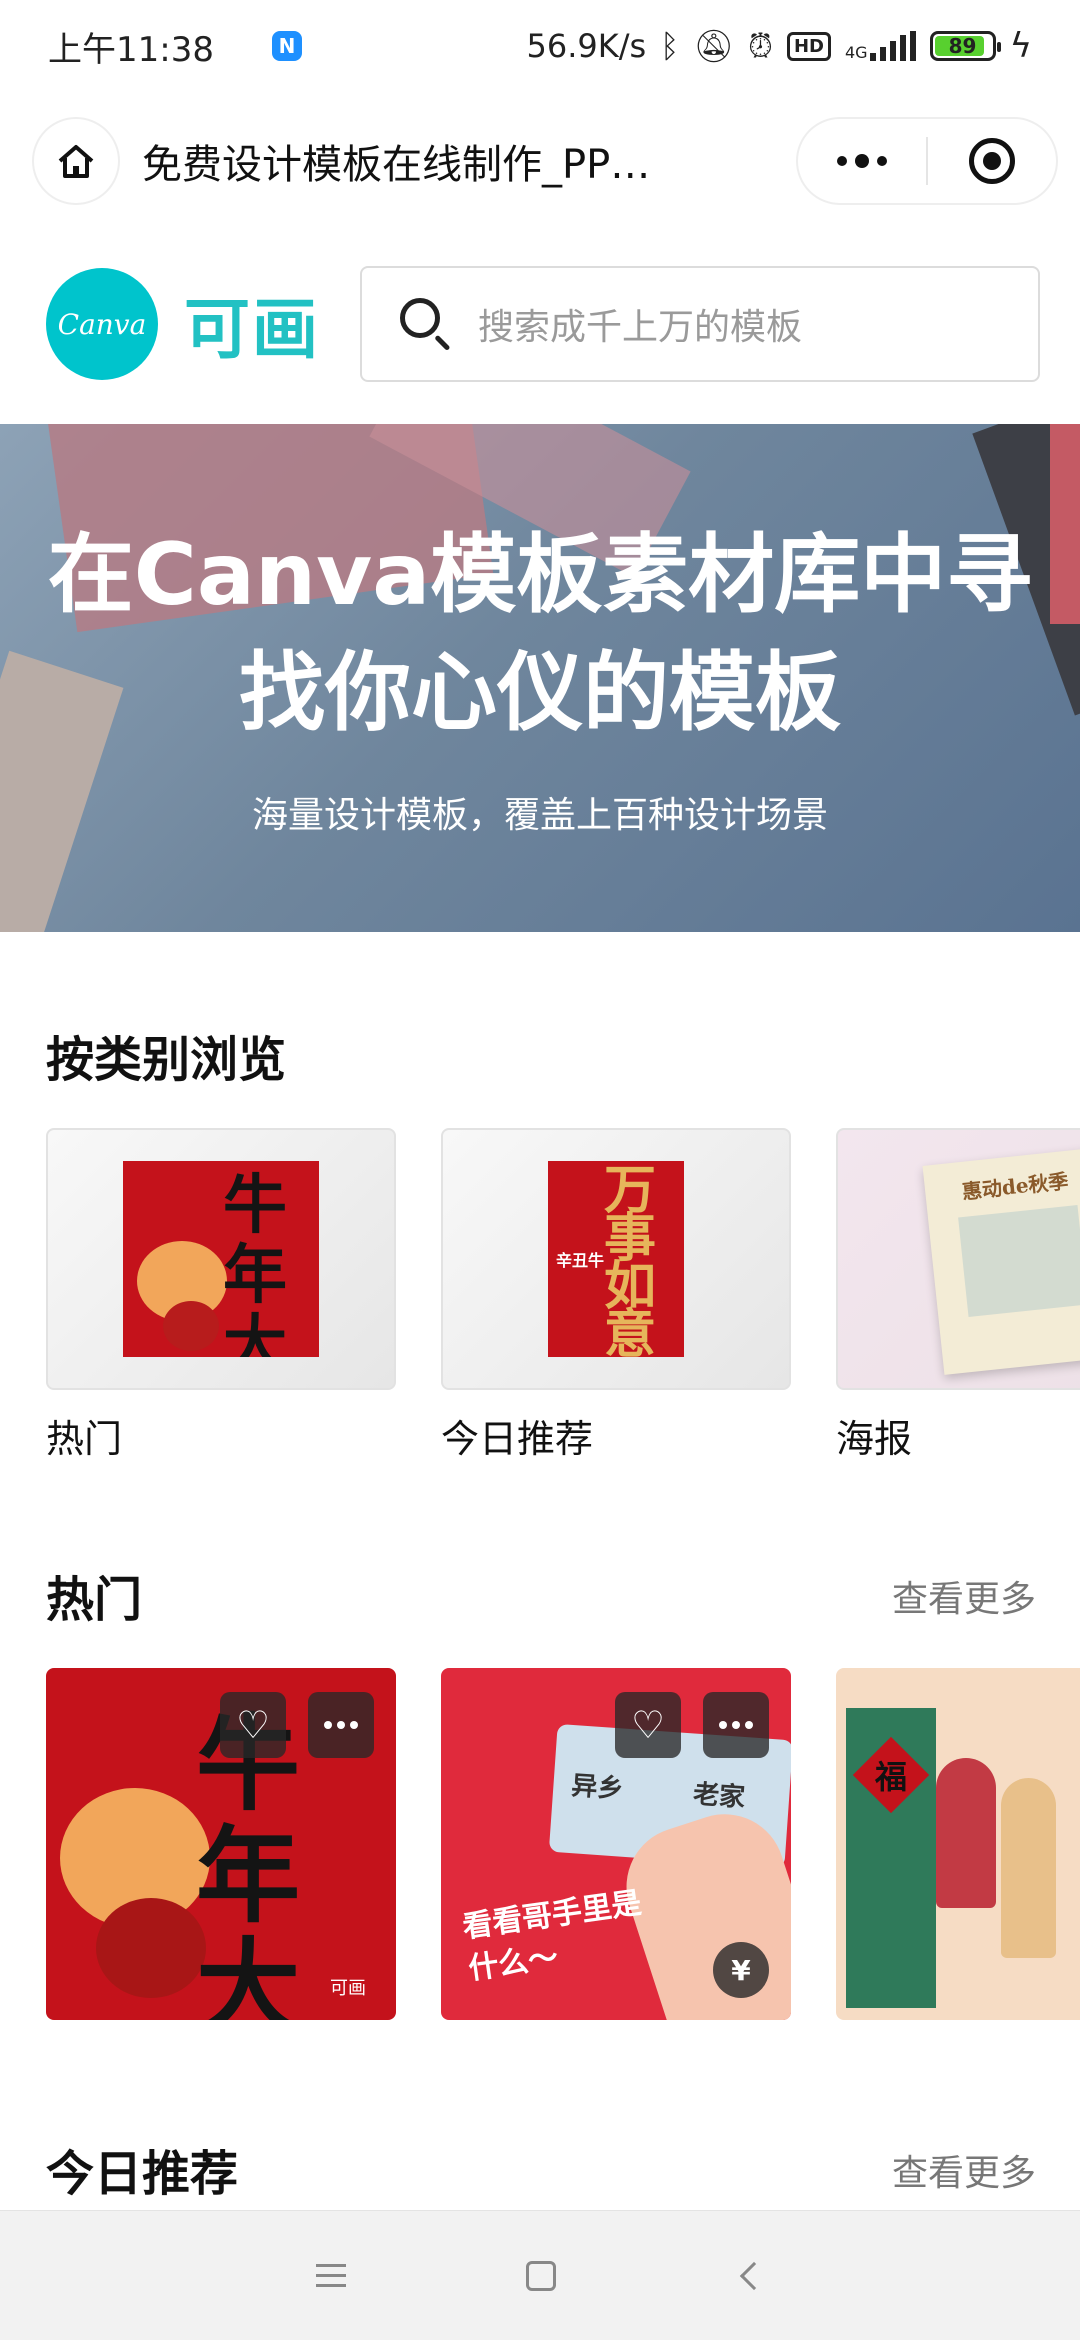 This screenshot has height=2340, width=1080. What do you see at coordinates (540, 634) in the screenshot?
I see `hero-title: 在Canva模板素材库中寻找你心仪的模板` at bounding box center [540, 634].